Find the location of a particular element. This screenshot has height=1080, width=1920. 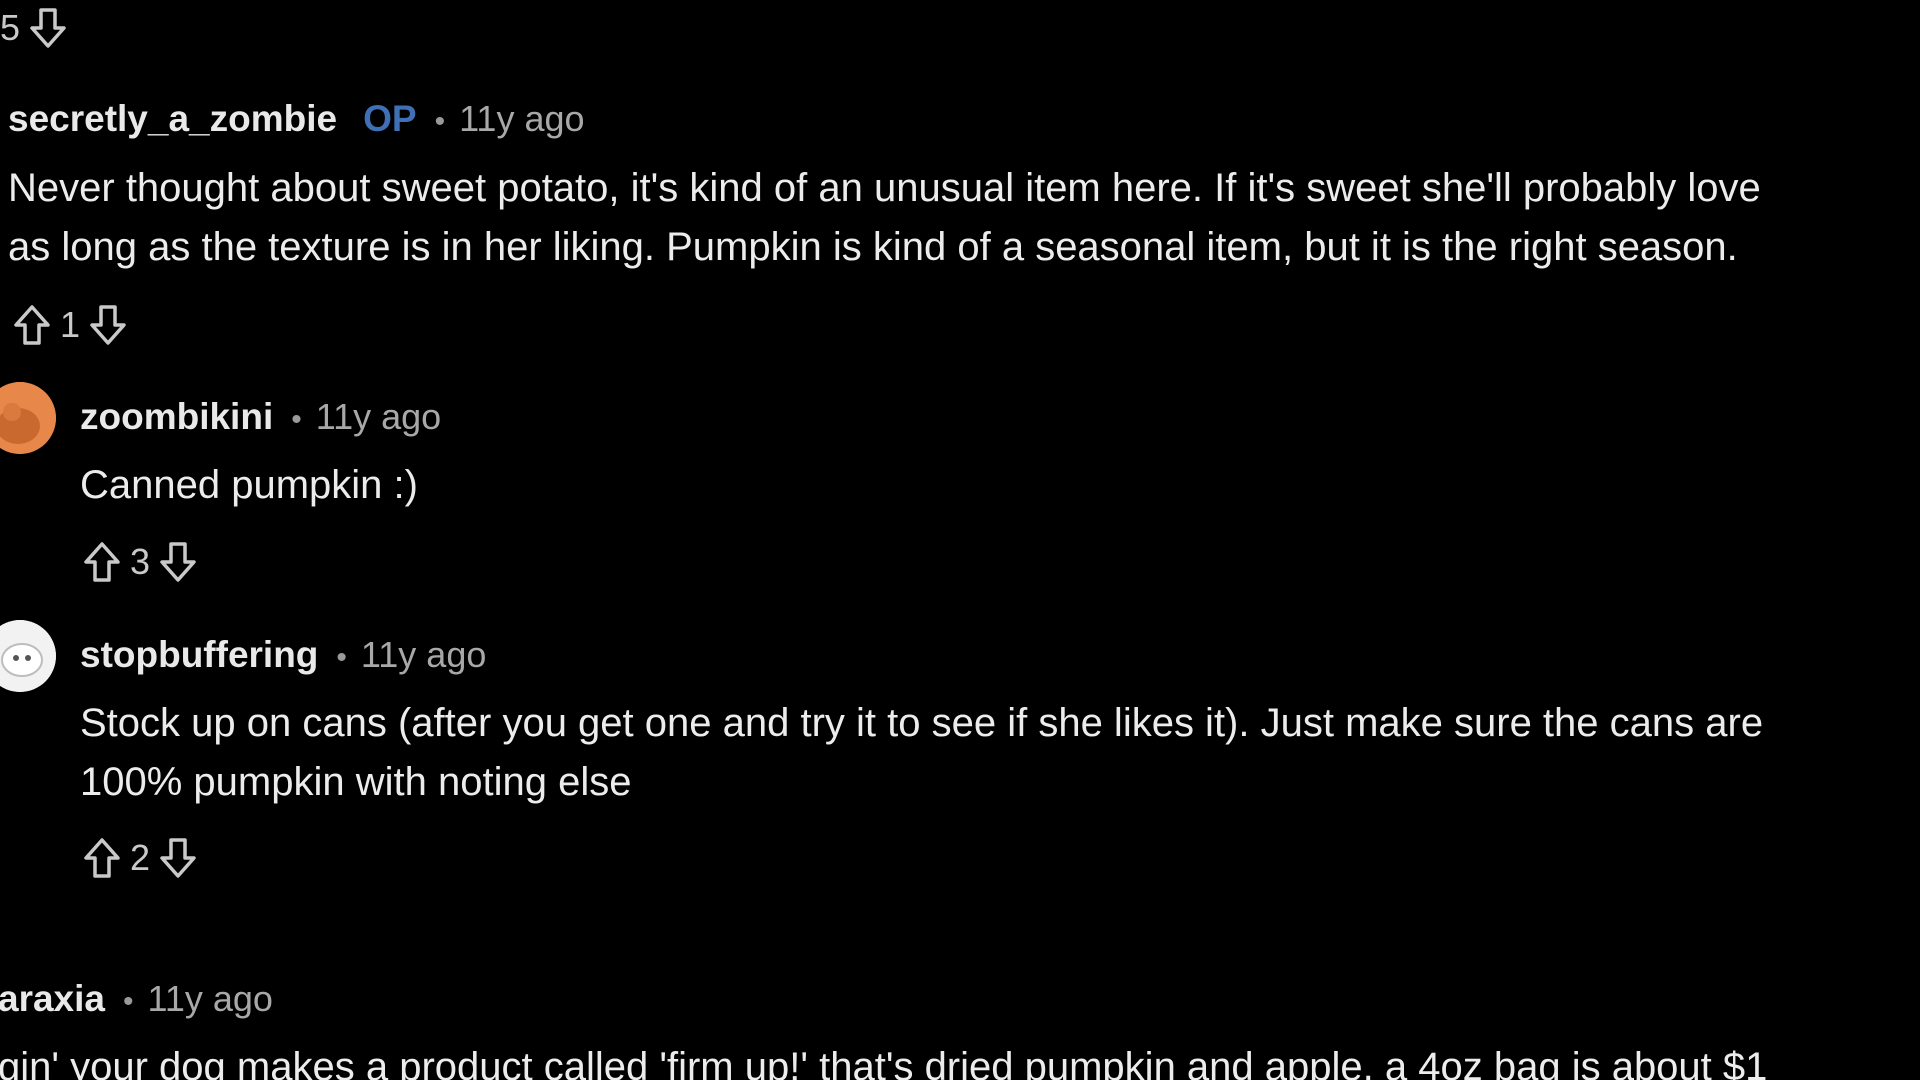

comment-header: stopbuffering • 11y ago is located at coordinates (283, 659).